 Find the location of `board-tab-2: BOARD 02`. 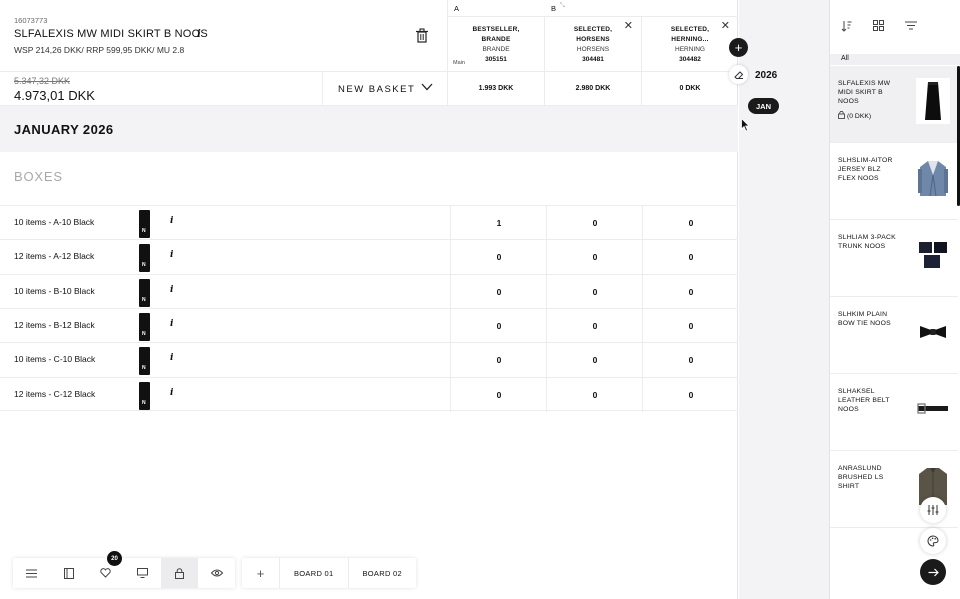

board-tab-2: BOARD 02 is located at coordinates (382, 573).